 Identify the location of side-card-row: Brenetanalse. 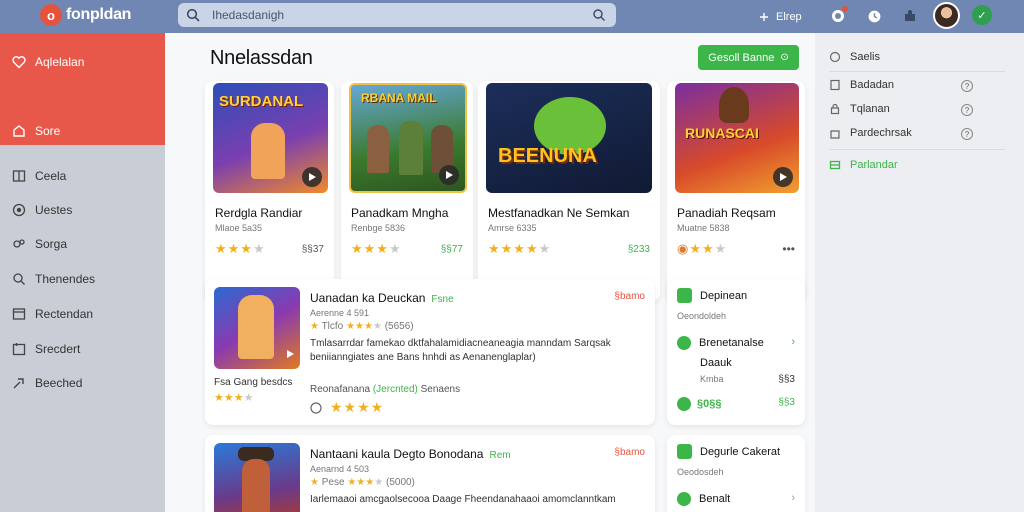
(720, 343).